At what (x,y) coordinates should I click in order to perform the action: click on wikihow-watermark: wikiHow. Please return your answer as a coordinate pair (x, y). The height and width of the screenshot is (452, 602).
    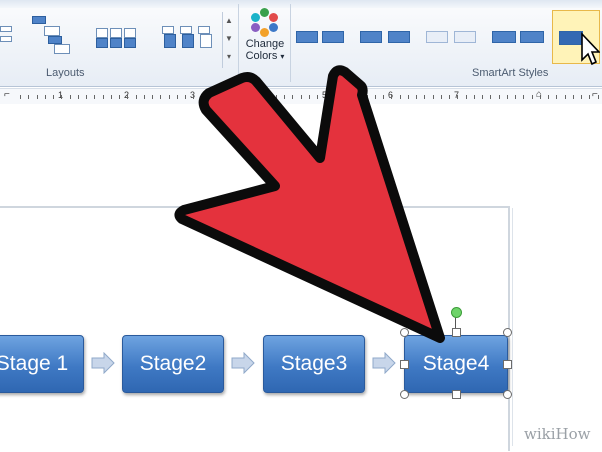
    Looking at the image, I should click on (557, 434).